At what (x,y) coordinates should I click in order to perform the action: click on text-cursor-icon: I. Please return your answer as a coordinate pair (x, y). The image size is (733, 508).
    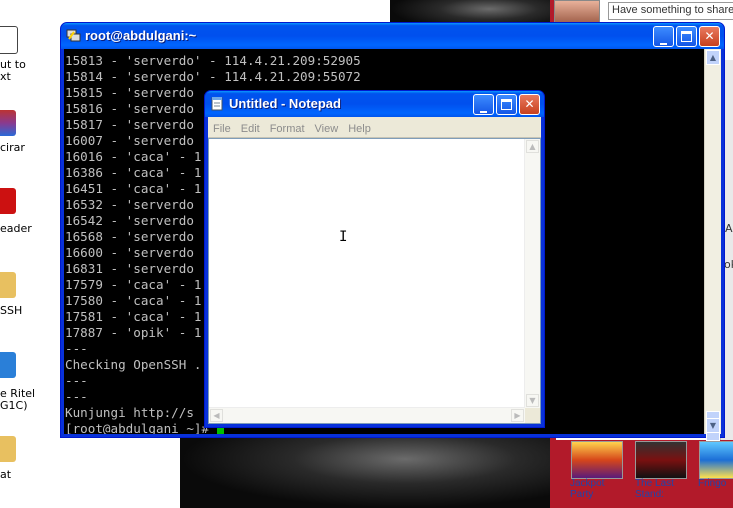
    Looking at the image, I should click on (343, 237).